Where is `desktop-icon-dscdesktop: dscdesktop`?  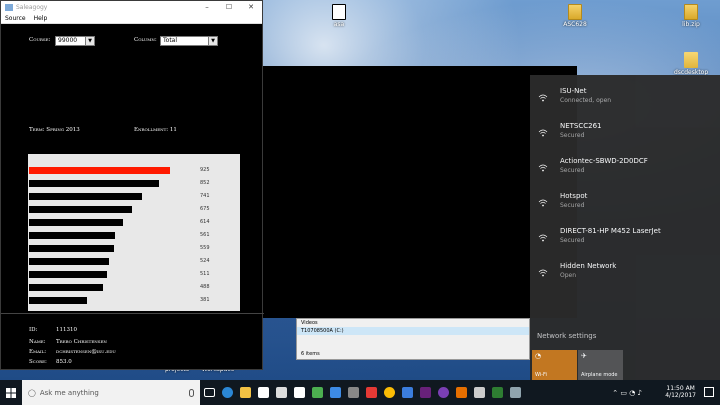
desktop-icon-dscdesktop: dscdesktop is located at coordinates (691, 64).